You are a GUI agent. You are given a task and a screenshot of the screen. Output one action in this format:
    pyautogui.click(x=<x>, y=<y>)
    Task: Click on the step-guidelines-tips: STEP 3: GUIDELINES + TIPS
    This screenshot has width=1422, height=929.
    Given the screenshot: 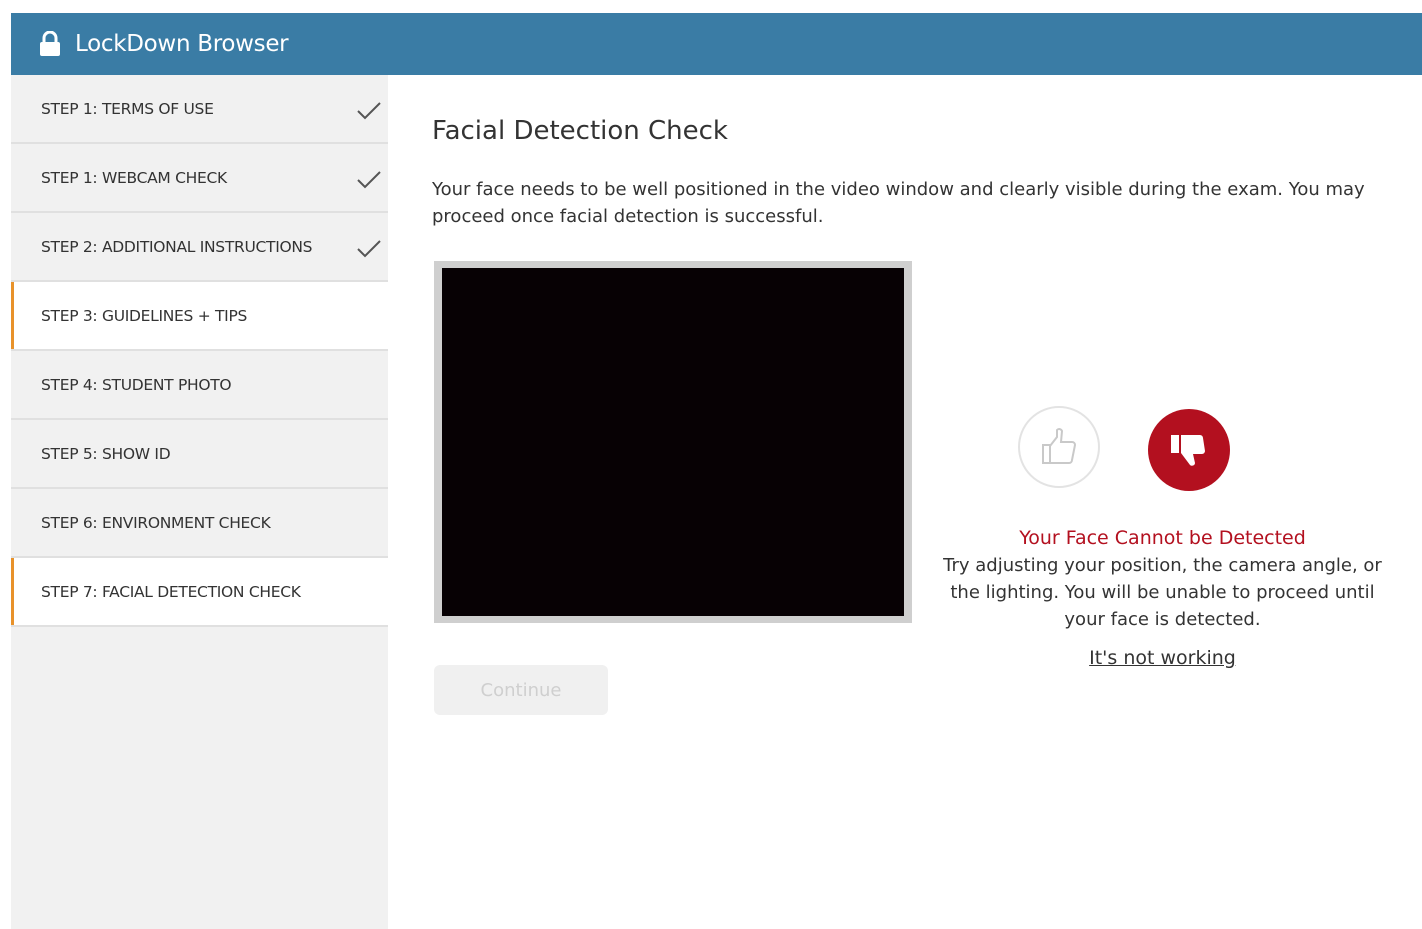 What is the action you would take?
    pyautogui.click(x=199, y=316)
    